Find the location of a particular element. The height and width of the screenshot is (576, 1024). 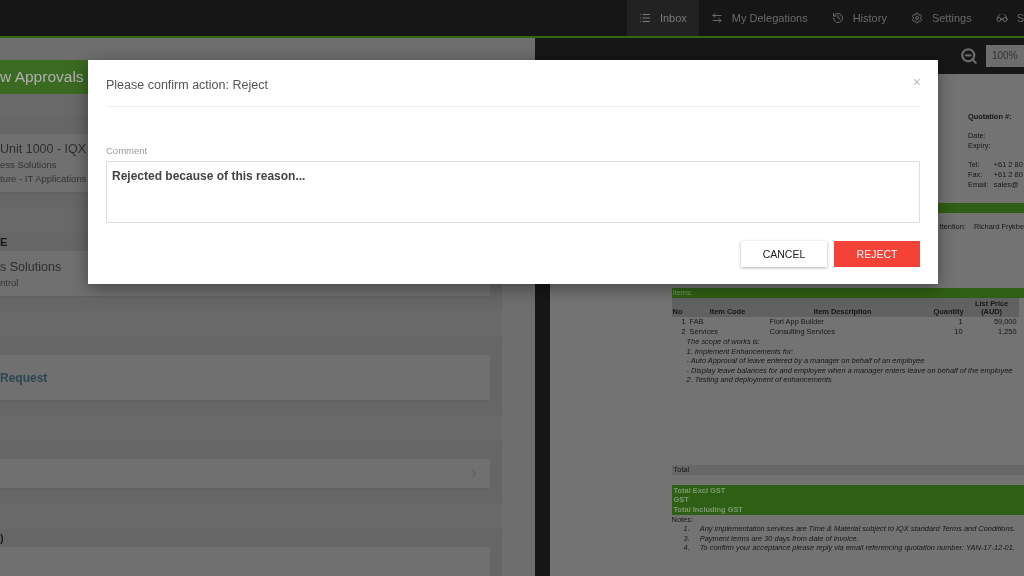

arrows-icon is located at coordinates (716, 18).